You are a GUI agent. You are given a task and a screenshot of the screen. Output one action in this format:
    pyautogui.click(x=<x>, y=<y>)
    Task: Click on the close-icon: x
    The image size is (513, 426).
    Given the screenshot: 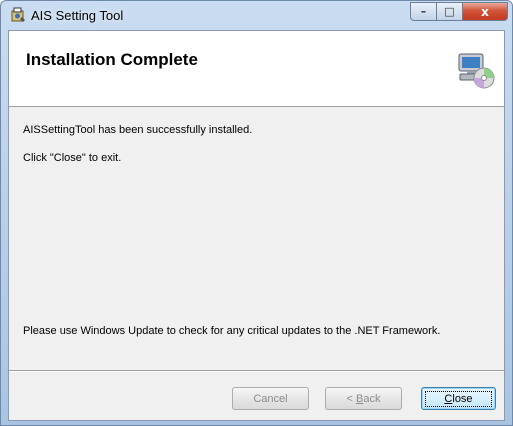 What is the action you would take?
    pyautogui.click(x=485, y=11)
    